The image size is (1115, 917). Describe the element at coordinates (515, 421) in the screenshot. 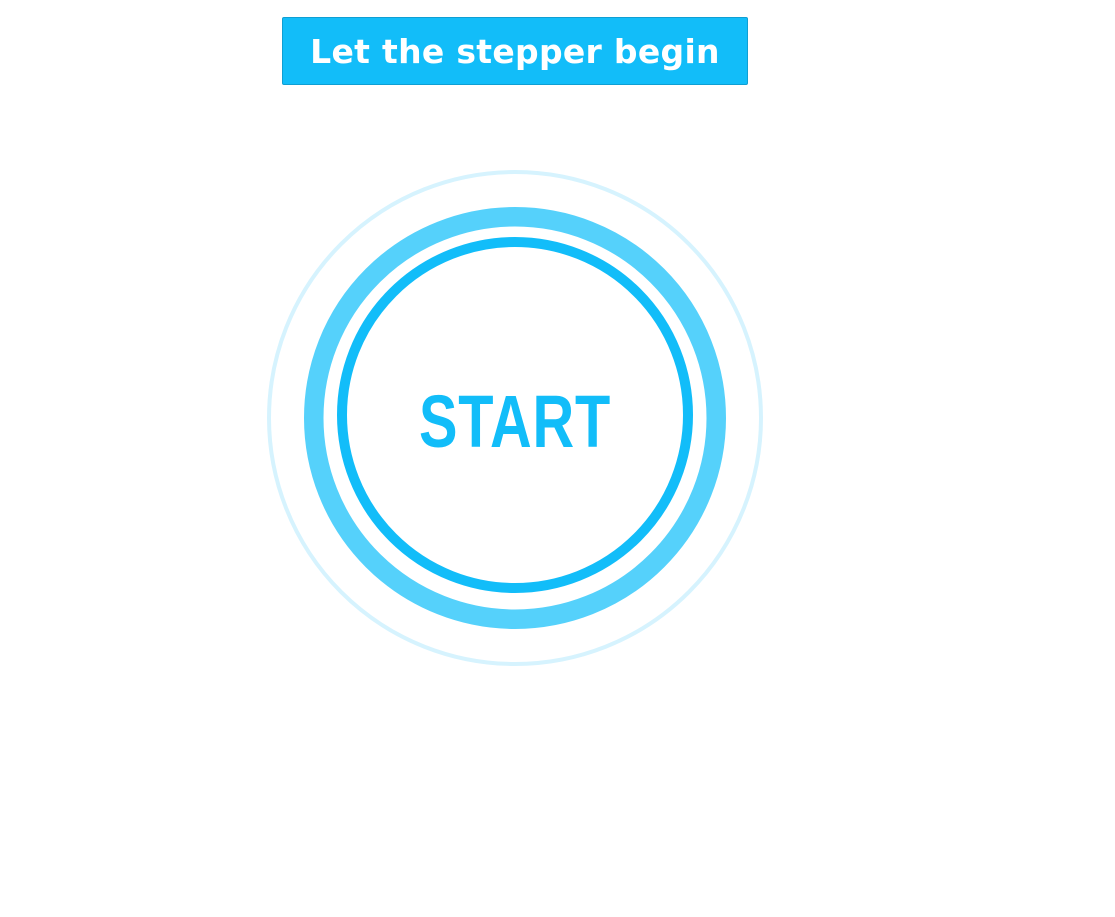

I see `start-label: START` at that location.